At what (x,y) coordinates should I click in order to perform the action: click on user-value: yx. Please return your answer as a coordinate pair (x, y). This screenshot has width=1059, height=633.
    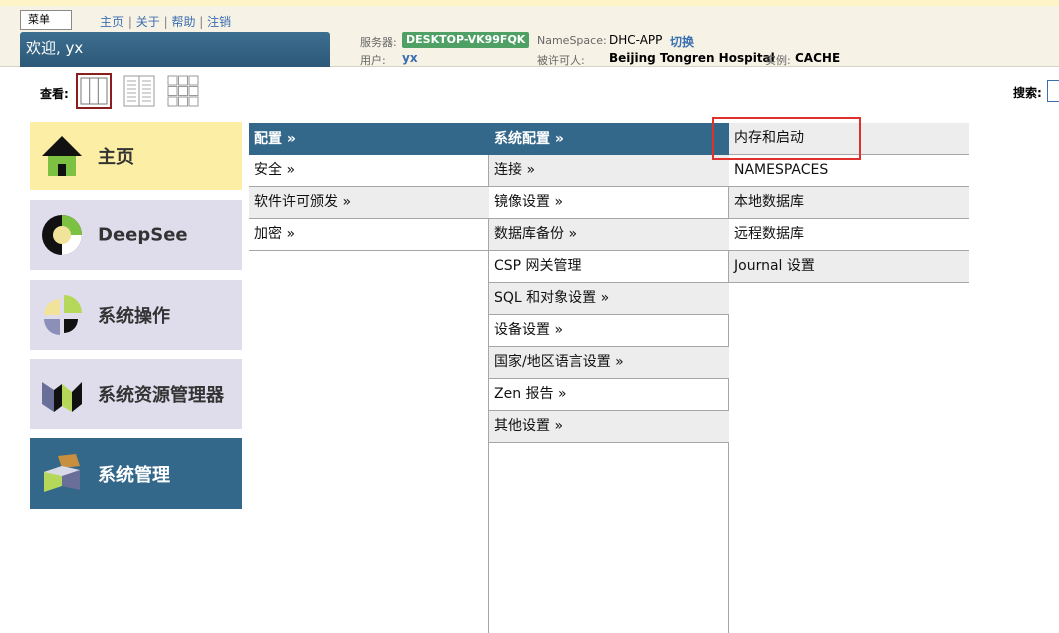
    Looking at the image, I should click on (410, 58).